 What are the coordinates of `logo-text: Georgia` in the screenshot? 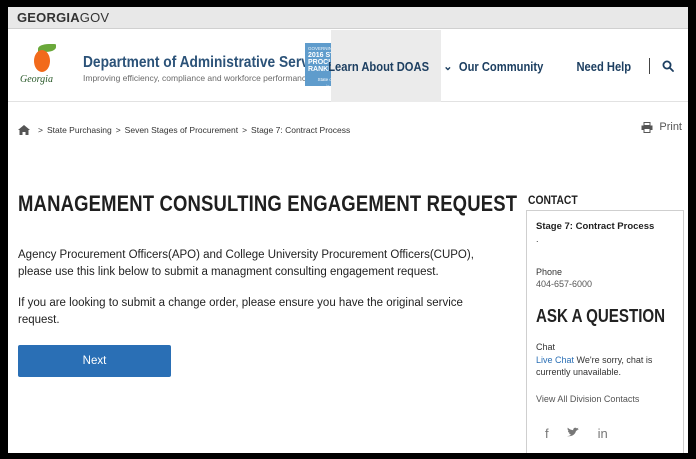 It's located at (36, 79).